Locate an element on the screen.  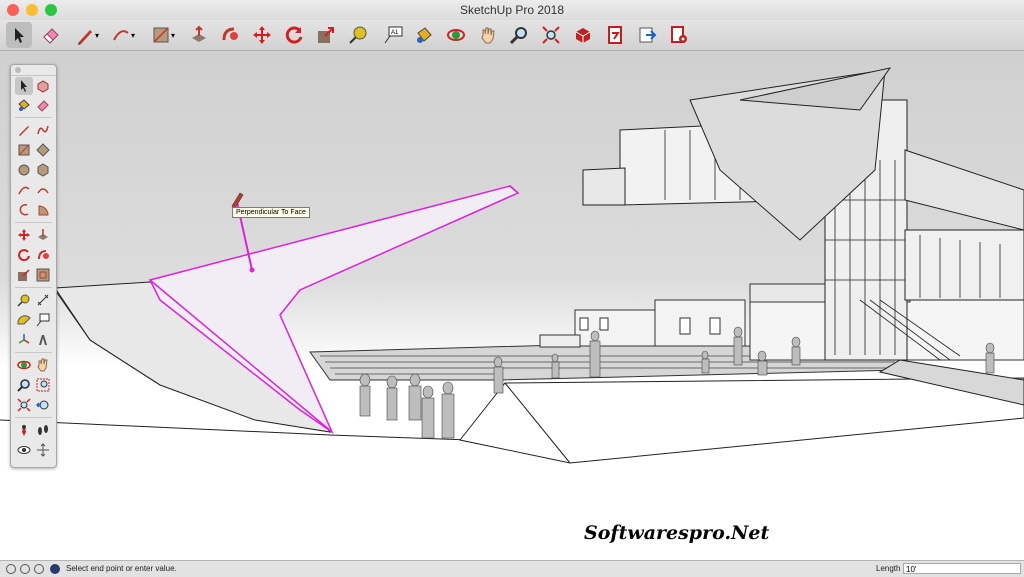
zoom-window-button is located at coordinates (51, 10).